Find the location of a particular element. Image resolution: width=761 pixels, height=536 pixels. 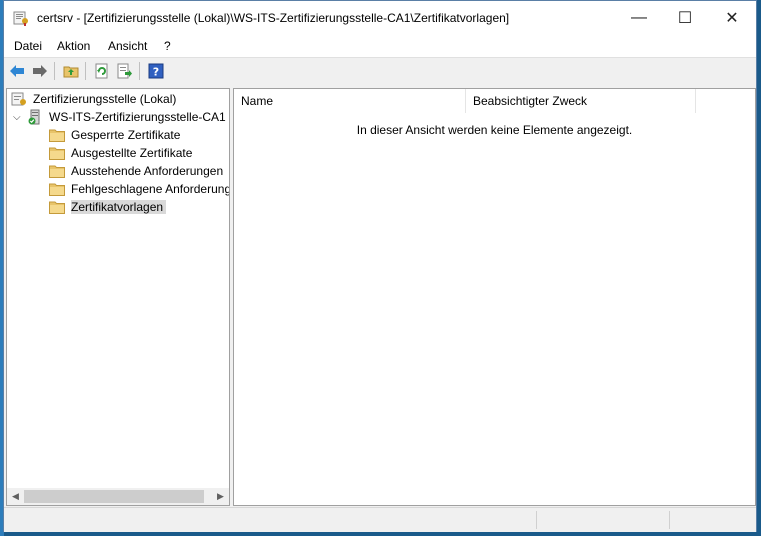

tree-root-label: Zertifizierungsstelle (Lokal) is located at coordinates (105, 99).